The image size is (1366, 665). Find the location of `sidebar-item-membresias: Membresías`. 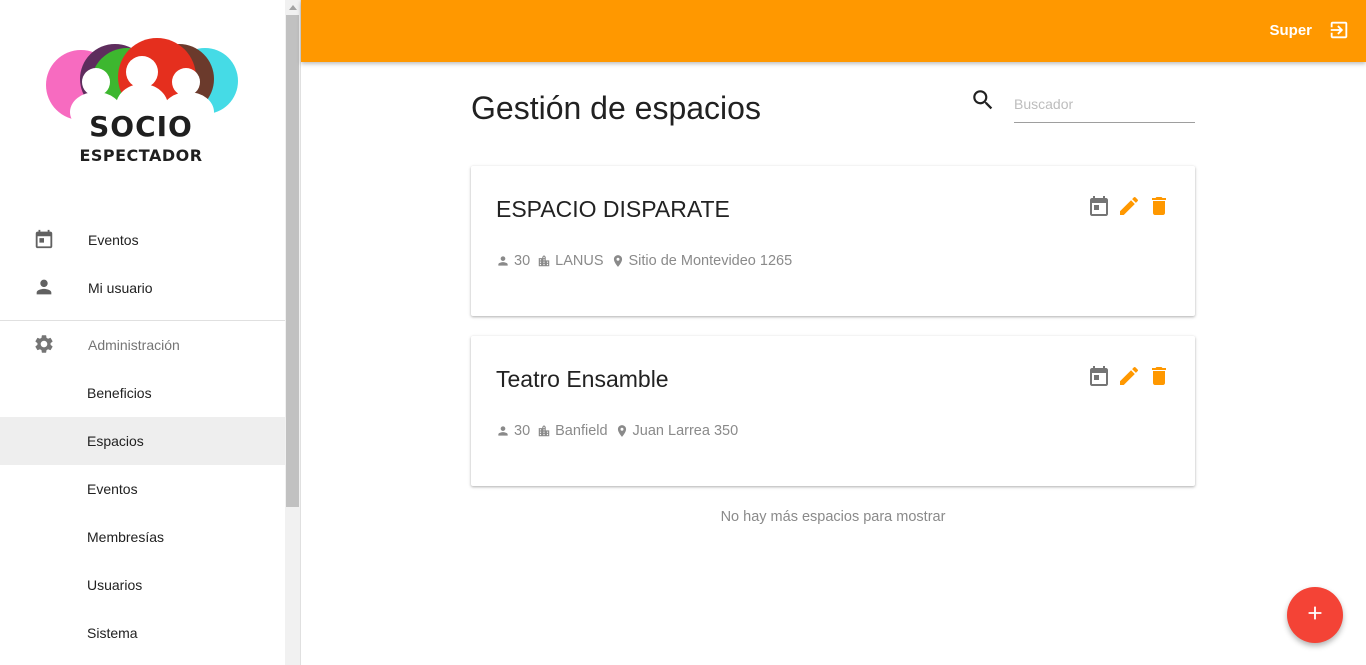

sidebar-item-membresias: Membresías is located at coordinates (142, 537).